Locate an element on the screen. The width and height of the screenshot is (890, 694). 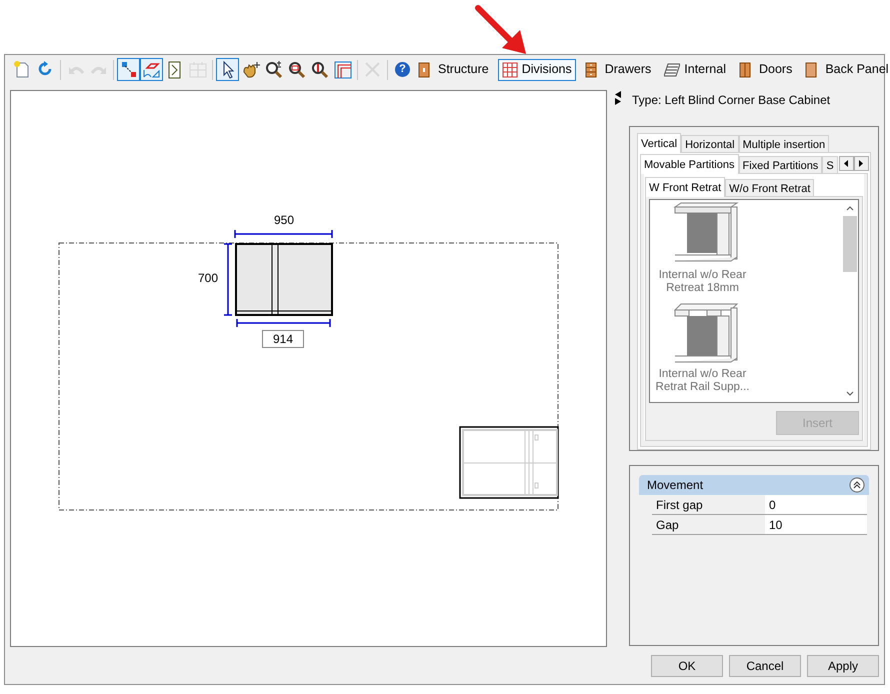
cabinet-drawing is located at coordinates (284, 279).